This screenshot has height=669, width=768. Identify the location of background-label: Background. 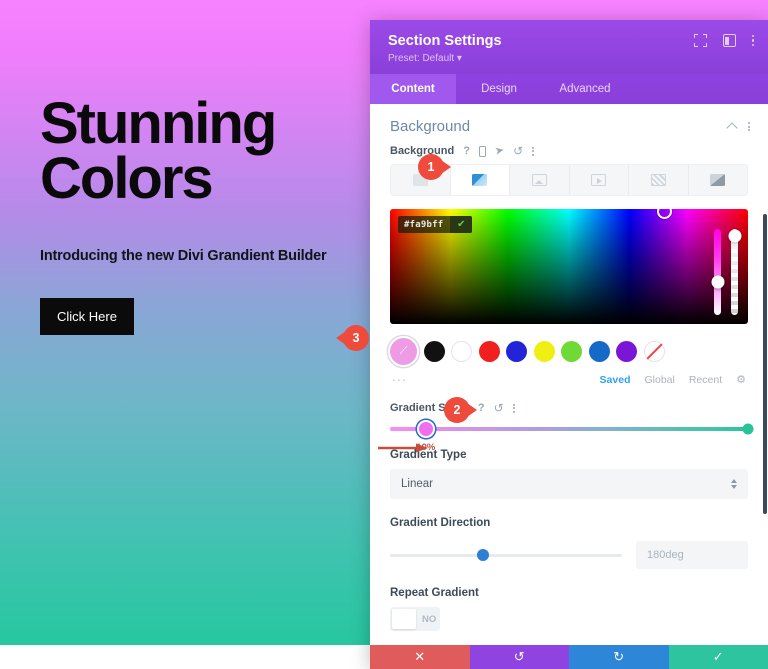
(422, 151).